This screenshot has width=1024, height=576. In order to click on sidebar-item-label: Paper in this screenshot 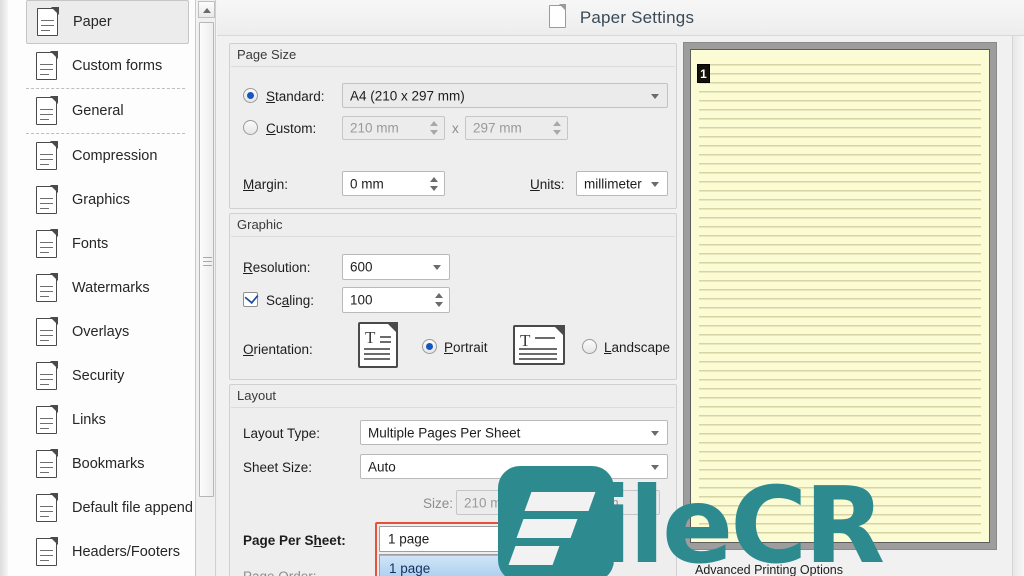, I will do `click(92, 22)`.